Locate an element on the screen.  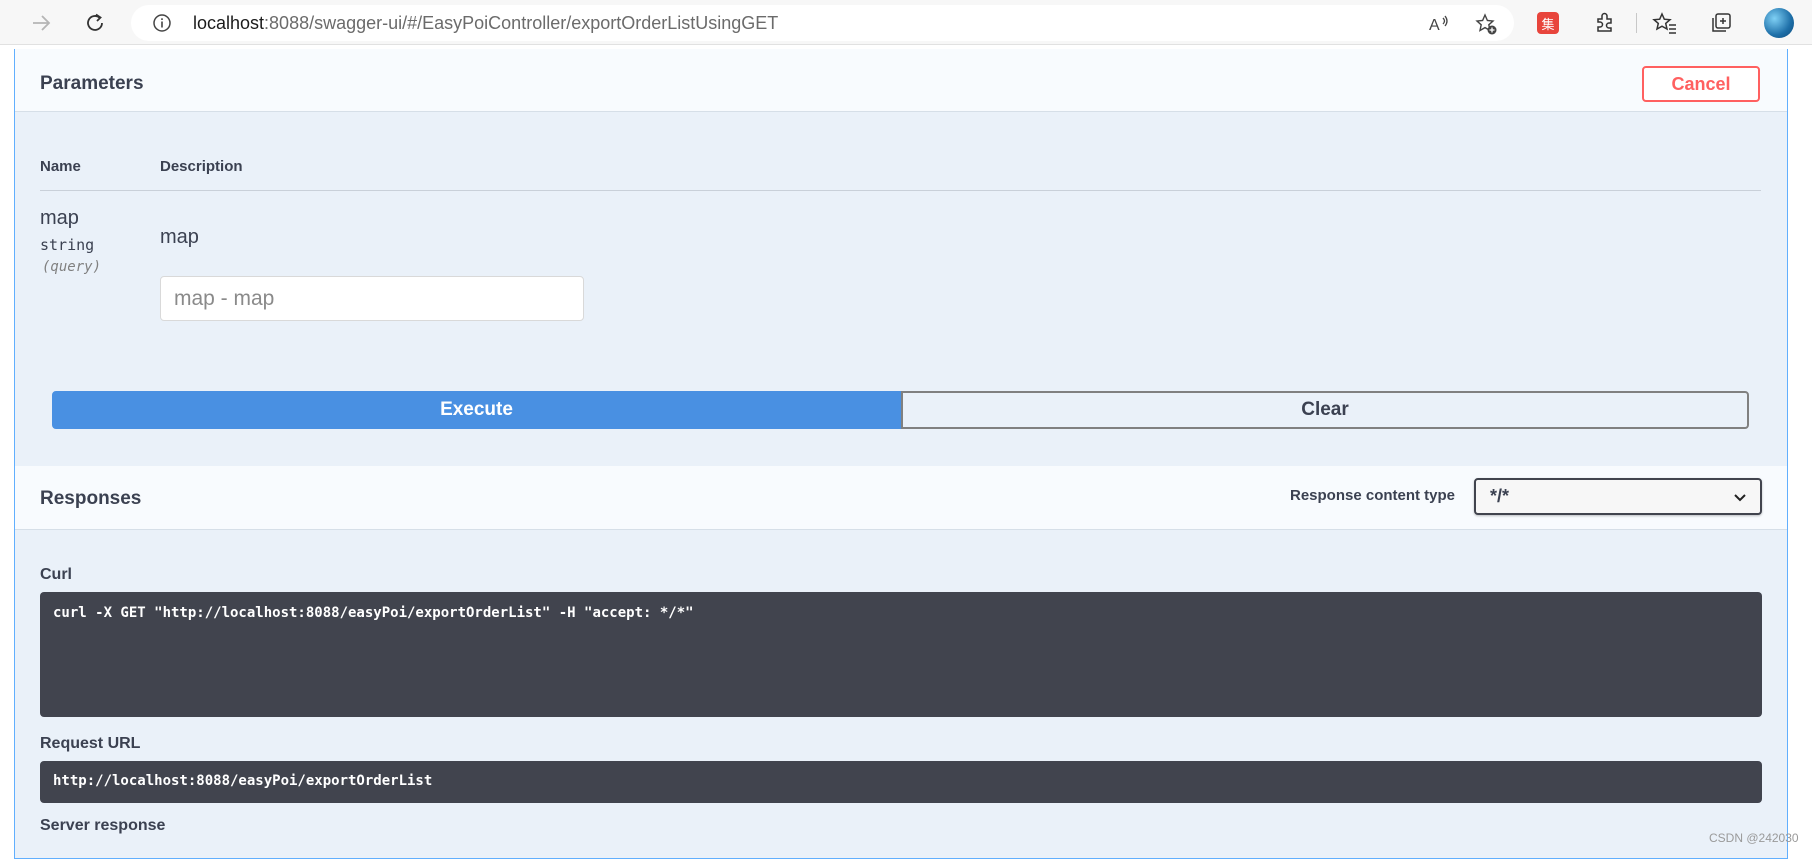
server-response-label: Server response is located at coordinates (103, 825).